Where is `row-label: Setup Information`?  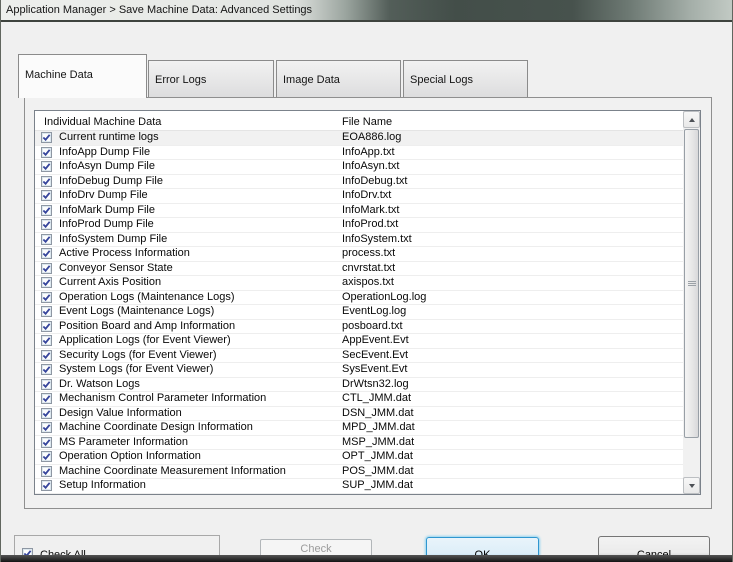 row-label: Setup Information is located at coordinates (102, 485).